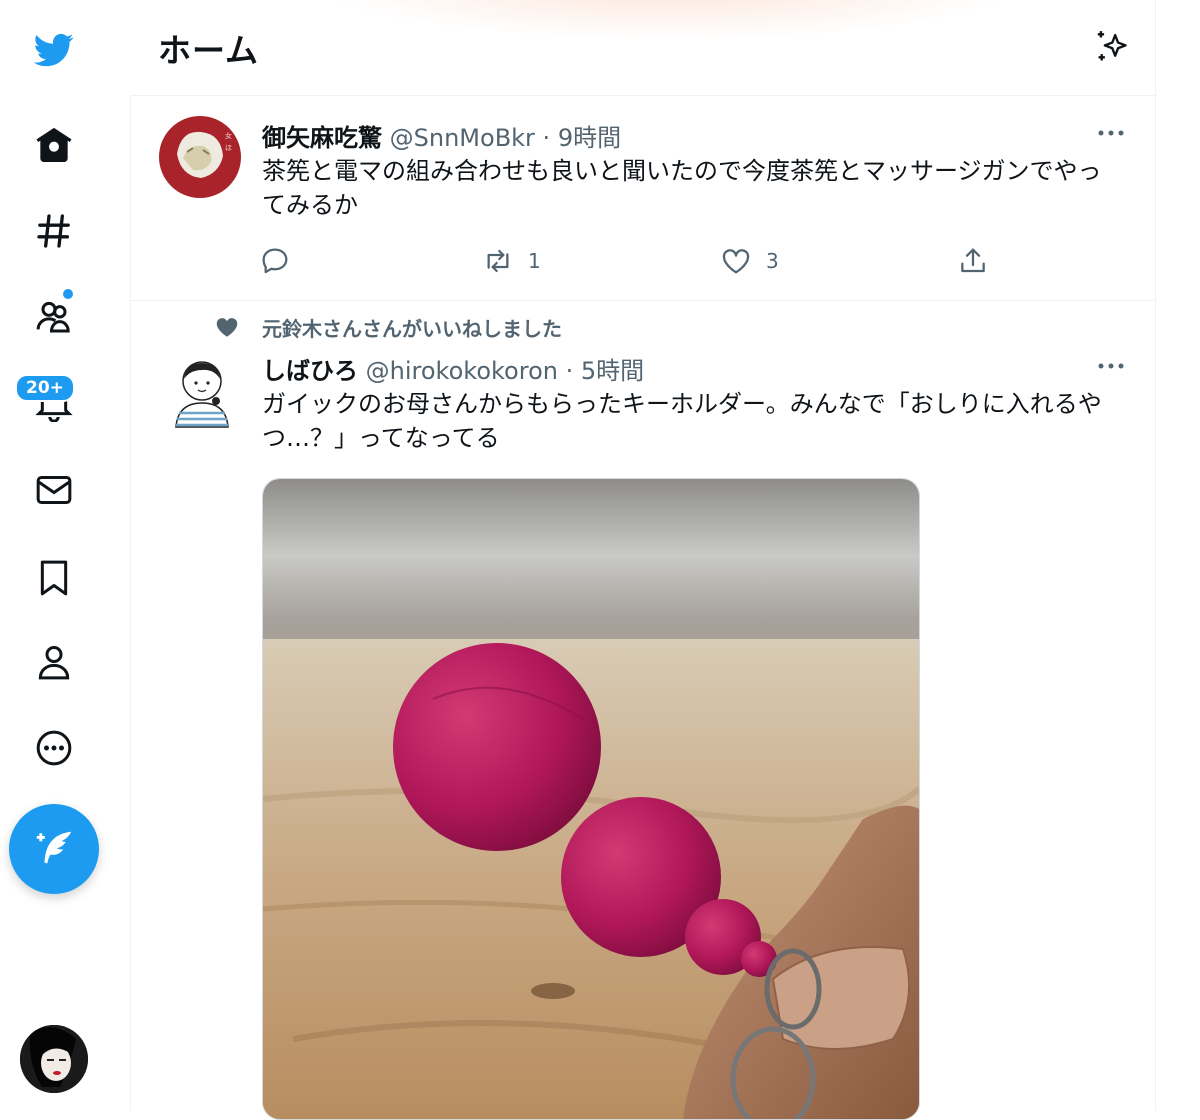  What do you see at coordinates (54, 231) in the screenshot?
I see `hashtag-icon` at bounding box center [54, 231].